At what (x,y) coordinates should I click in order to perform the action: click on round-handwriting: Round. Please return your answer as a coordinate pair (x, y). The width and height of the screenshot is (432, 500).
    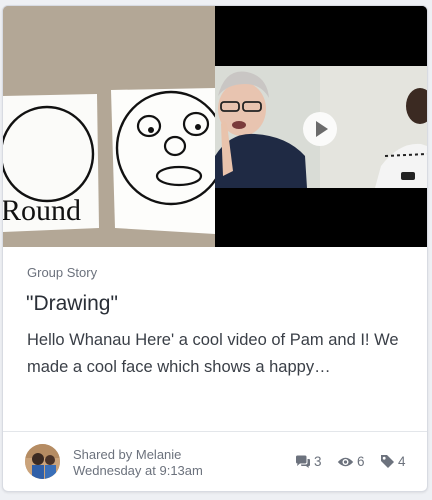
    Looking at the image, I should click on (42, 210).